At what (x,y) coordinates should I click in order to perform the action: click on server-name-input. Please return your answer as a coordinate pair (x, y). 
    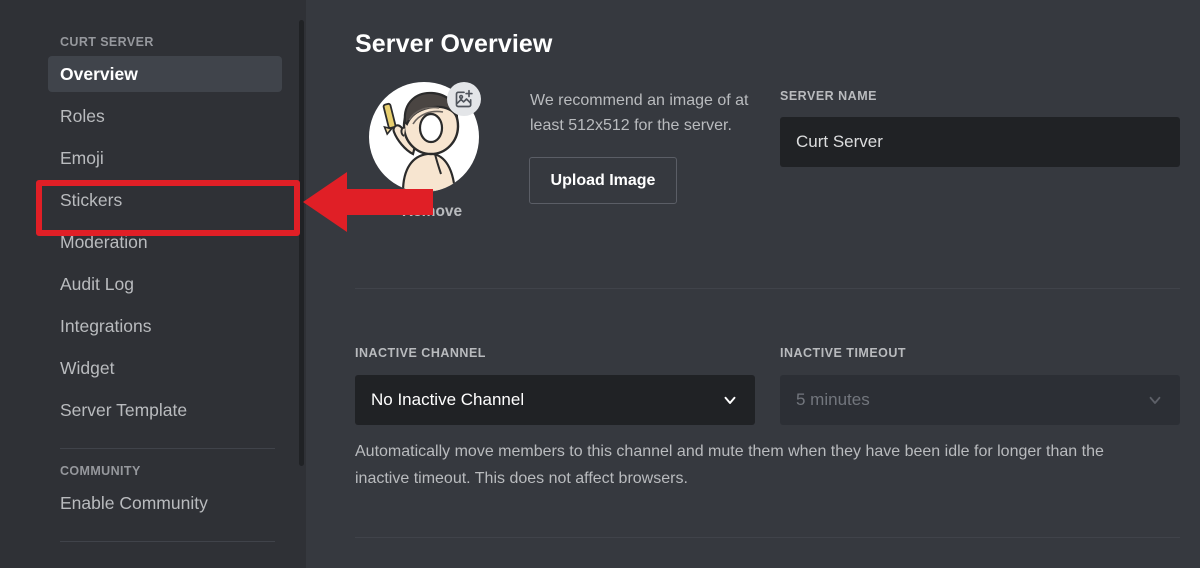
    Looking at the image, I should click on (980, 142).